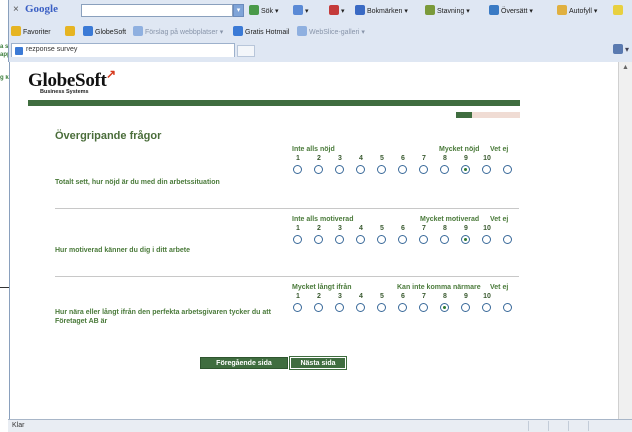 This screenshot has width=632, height=432. I want to click on close-toolbar-icon: ×, so click(16, 9).